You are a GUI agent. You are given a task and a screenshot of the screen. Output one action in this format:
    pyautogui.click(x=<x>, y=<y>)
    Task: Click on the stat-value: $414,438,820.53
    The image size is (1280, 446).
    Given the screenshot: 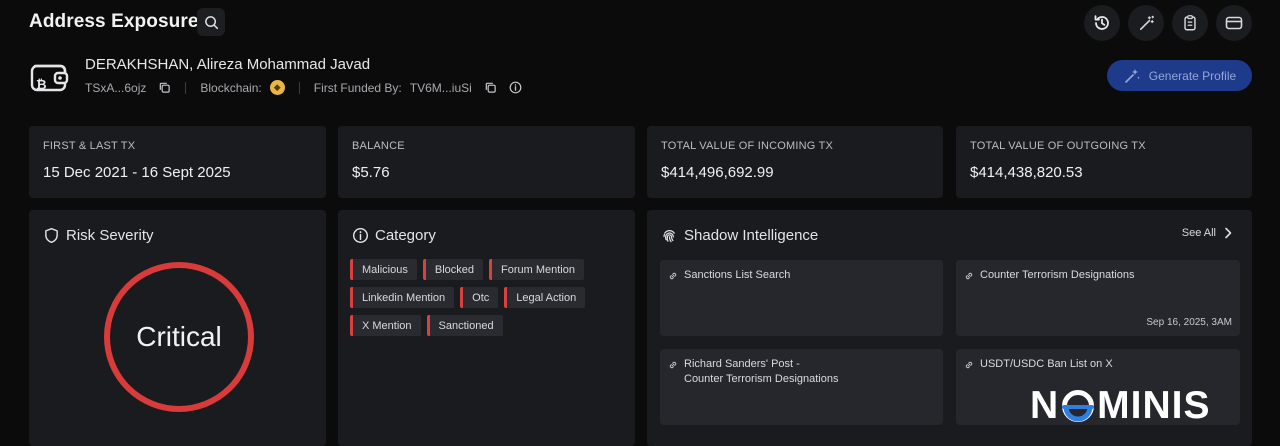 What is the action you would take?
    pyautogui.click(x=1026, y=172)
    